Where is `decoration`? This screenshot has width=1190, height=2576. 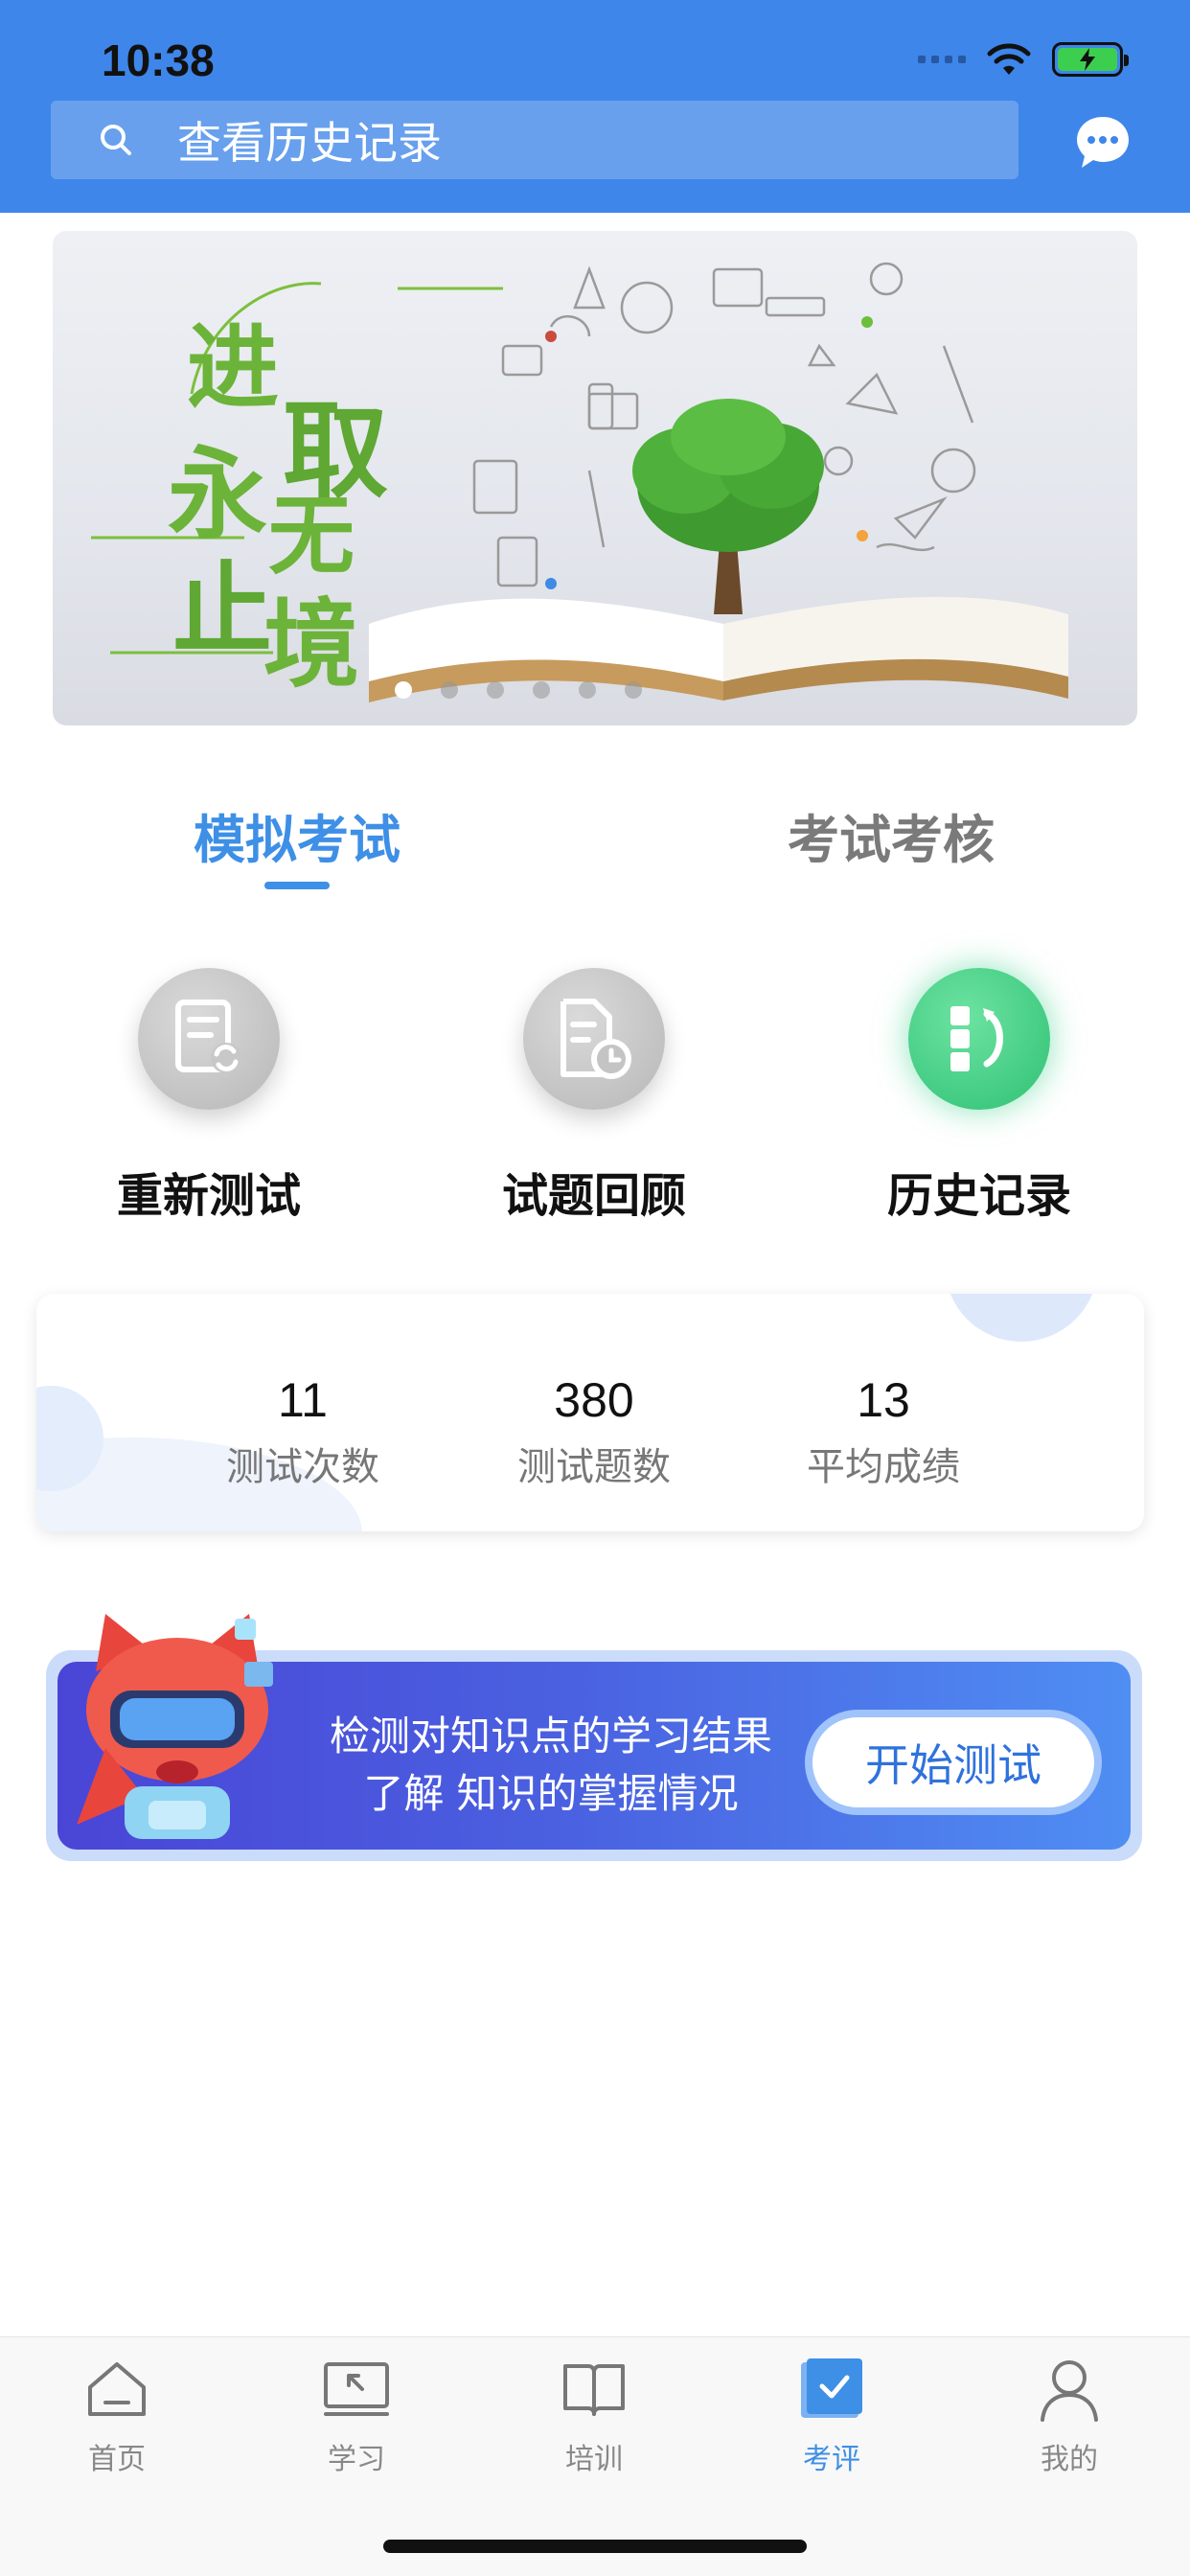
decoration is located at coordinates (1021, 1318).